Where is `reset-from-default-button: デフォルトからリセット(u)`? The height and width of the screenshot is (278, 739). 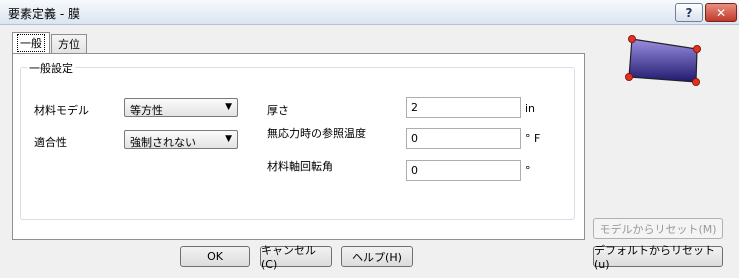 reset-from-default-button: デフォルトからリセット(u) is located at coordinates (658, 257).